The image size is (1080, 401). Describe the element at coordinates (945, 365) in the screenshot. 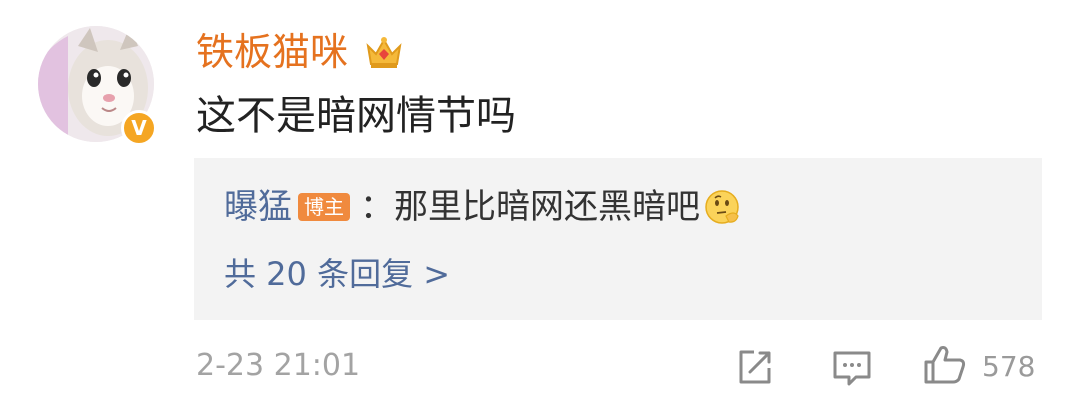

I see `like-icon` at that location.